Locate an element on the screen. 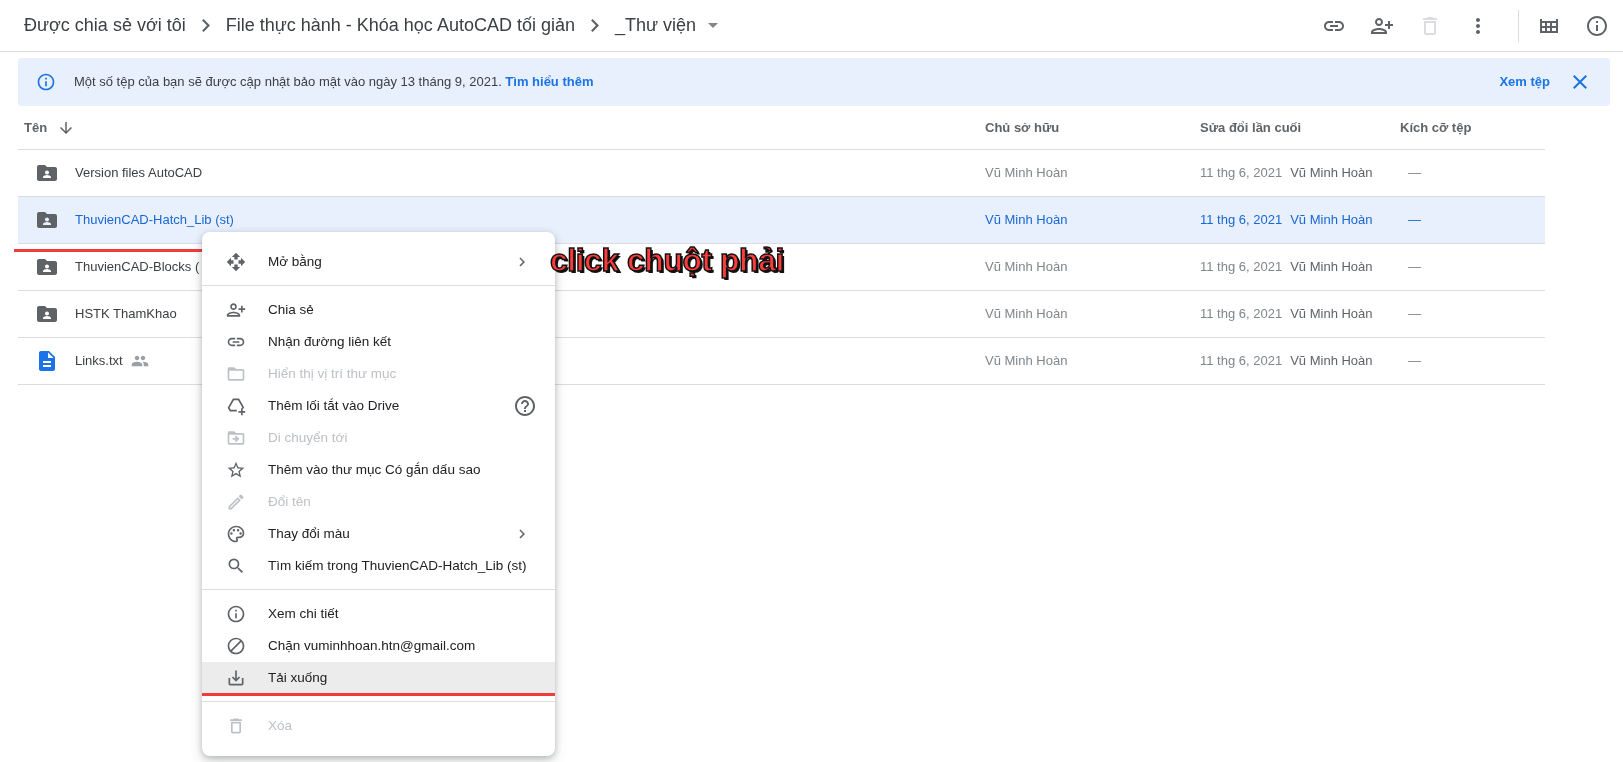  info-button is located at coordinates (1597, 25).